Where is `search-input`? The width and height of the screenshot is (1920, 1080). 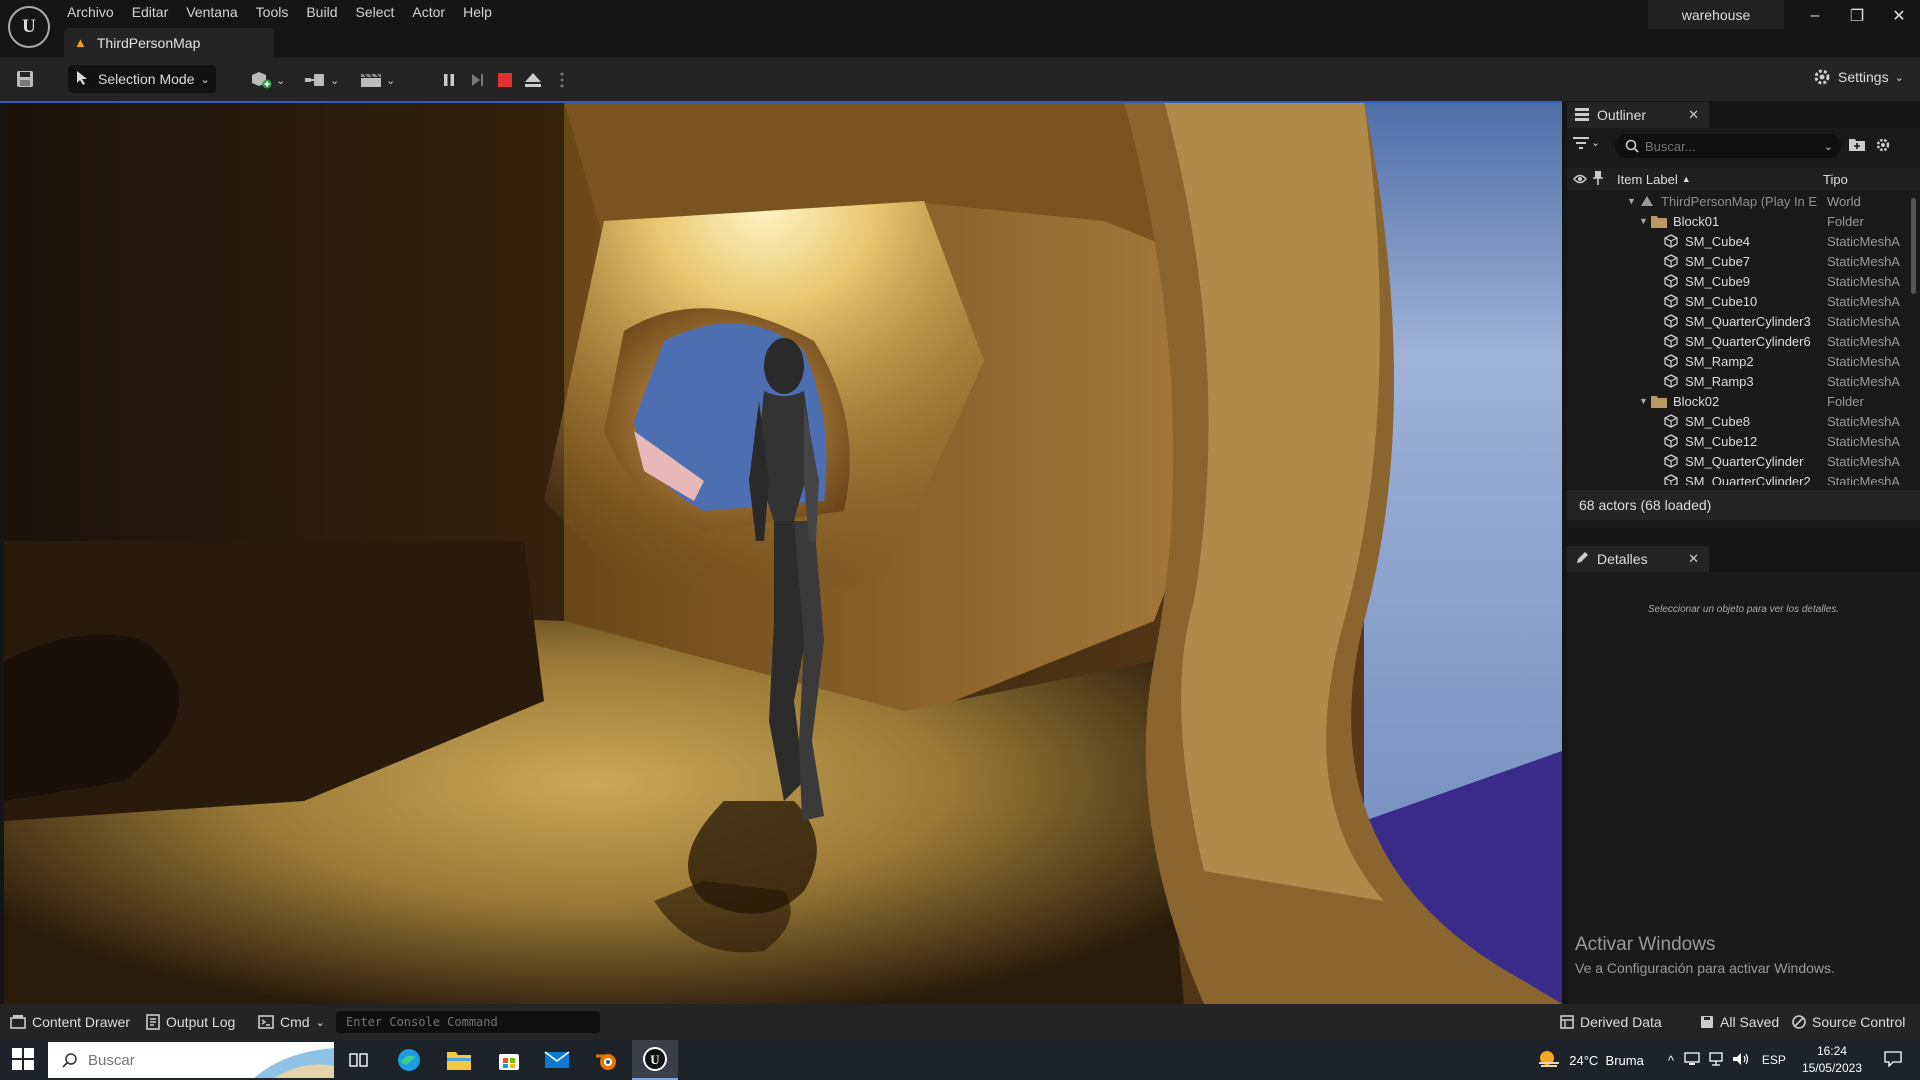
search-input is located at coordinates (1725, 146).